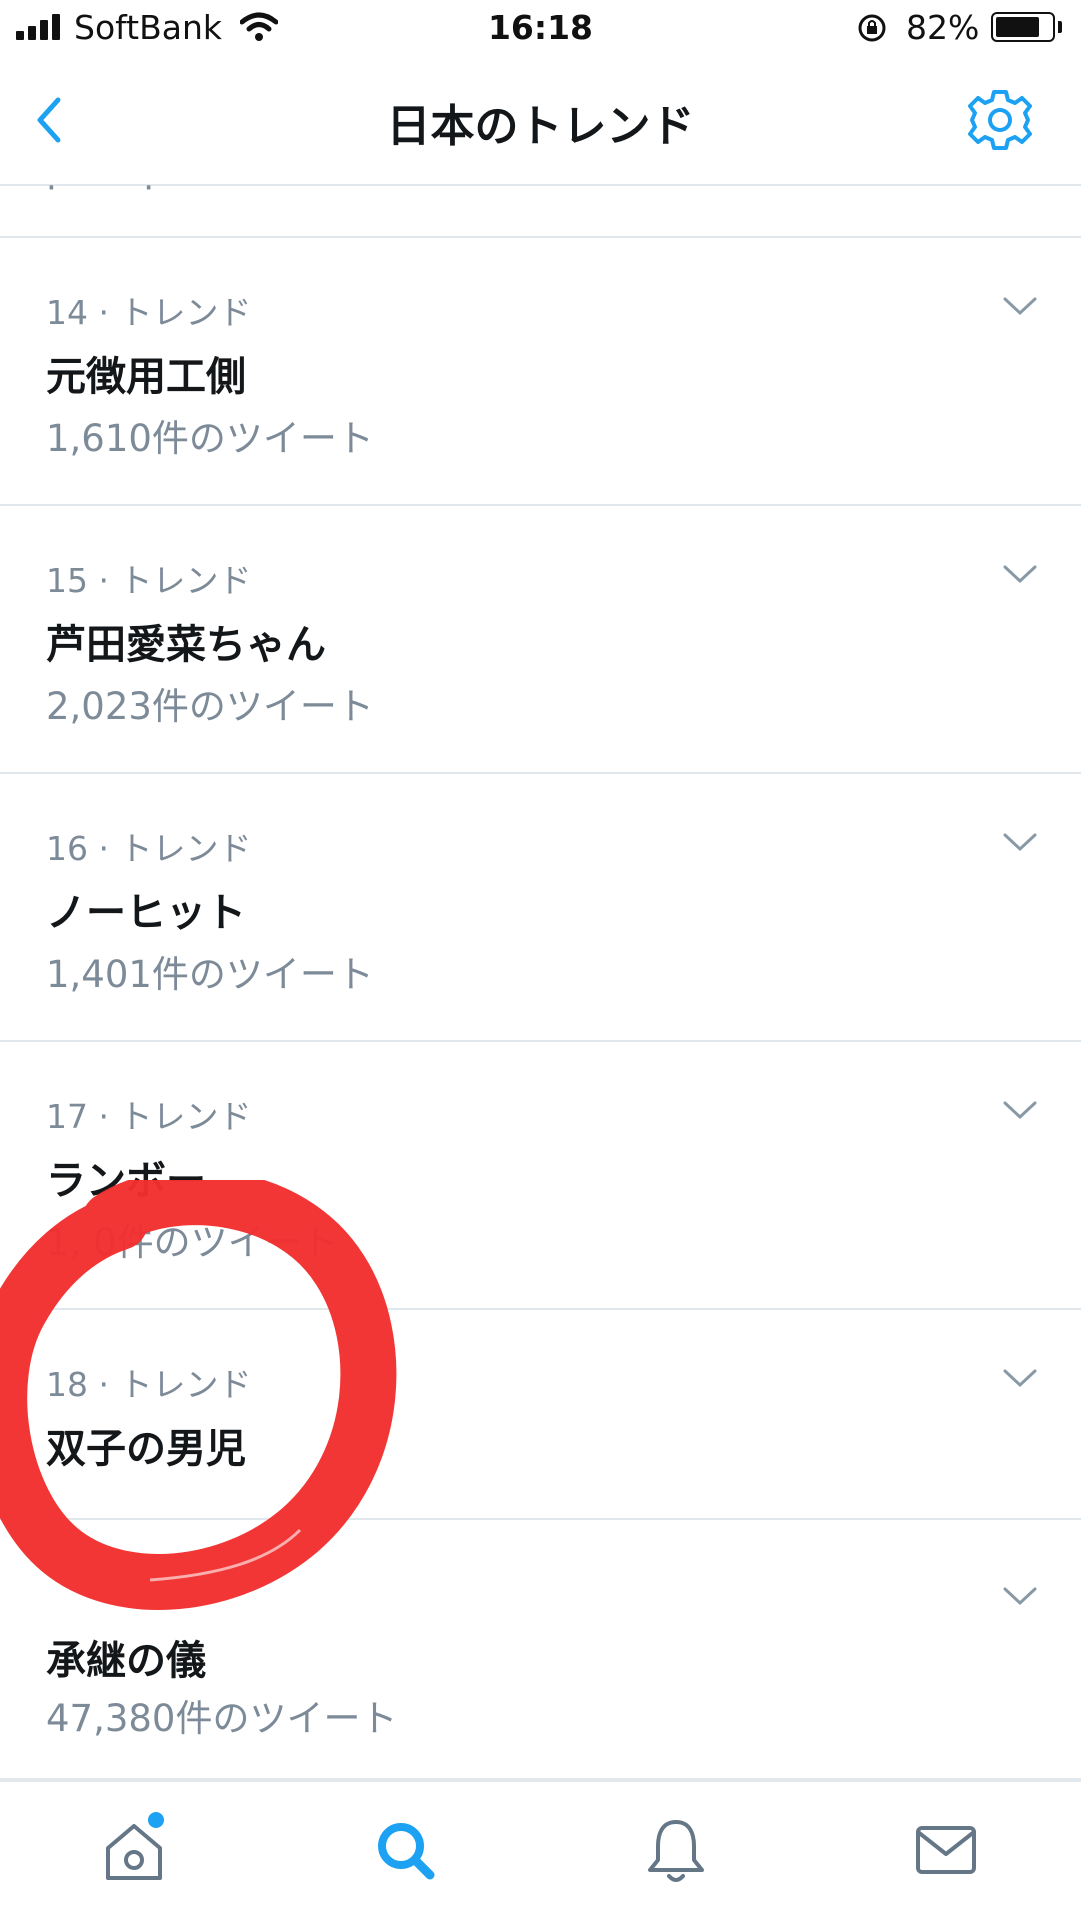 Image resolution: width=1081 pixels, height=1922 pixels. What do you see at coordinates (1060, 27) in the screenshot?
I see `battery-tip` at bounding box center [1060, 27].